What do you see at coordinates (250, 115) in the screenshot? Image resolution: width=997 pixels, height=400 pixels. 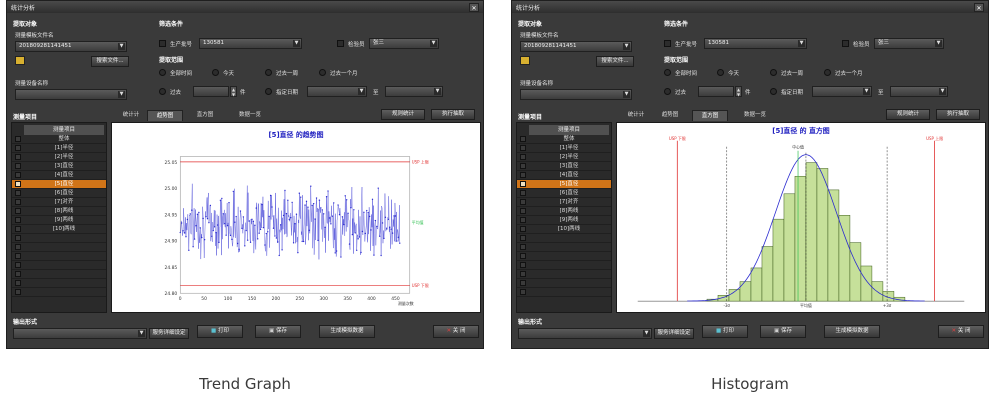 I see `tab-3: 数据一览` at bounding box center [250, 115].